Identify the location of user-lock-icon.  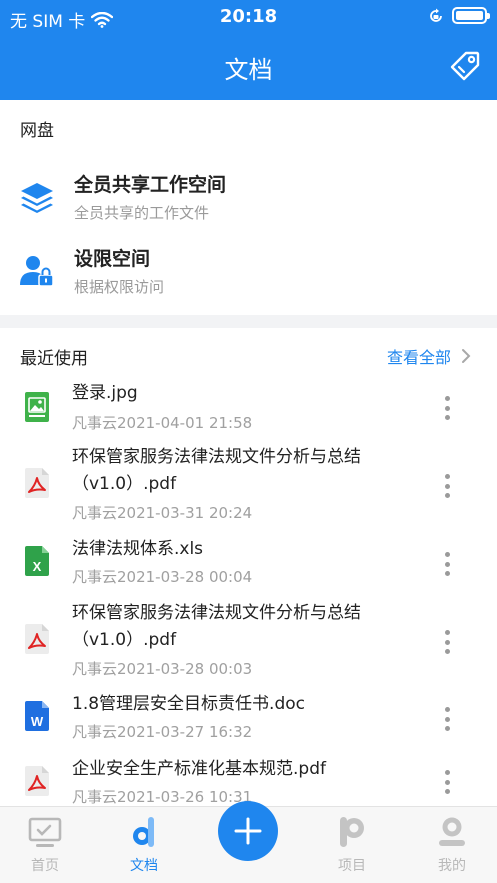
(37, 271).